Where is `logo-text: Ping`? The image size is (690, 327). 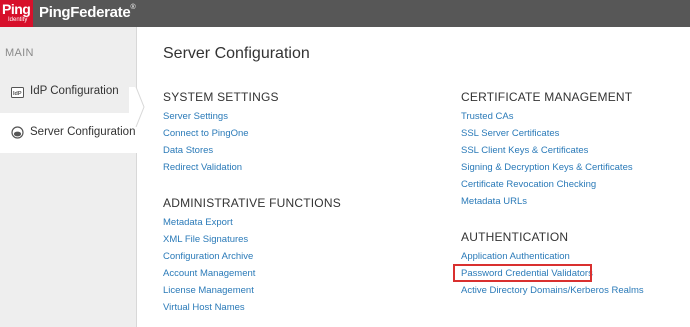 logo-text: Ping is located at coordinates (16, 9).